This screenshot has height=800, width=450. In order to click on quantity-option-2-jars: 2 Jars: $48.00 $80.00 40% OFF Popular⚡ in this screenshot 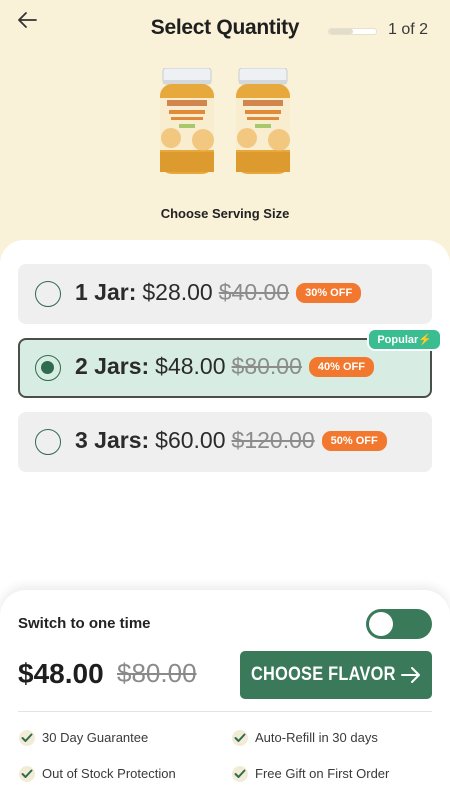, I will do `click(230, 363)`.